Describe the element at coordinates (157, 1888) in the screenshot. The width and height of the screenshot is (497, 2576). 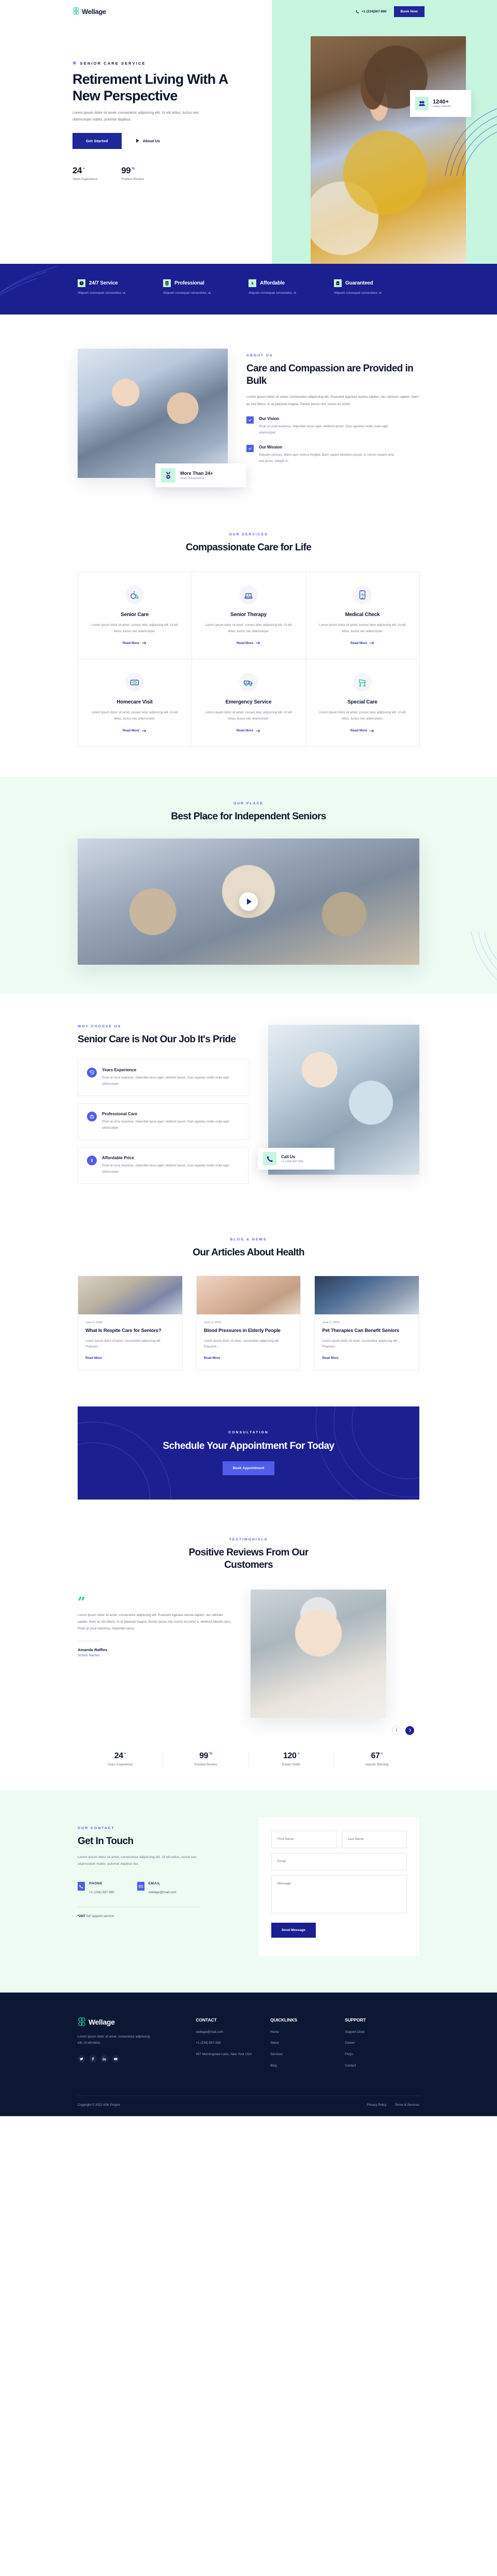
I see `contact-email-block: EMAIL wellage@mail.com` at that location.